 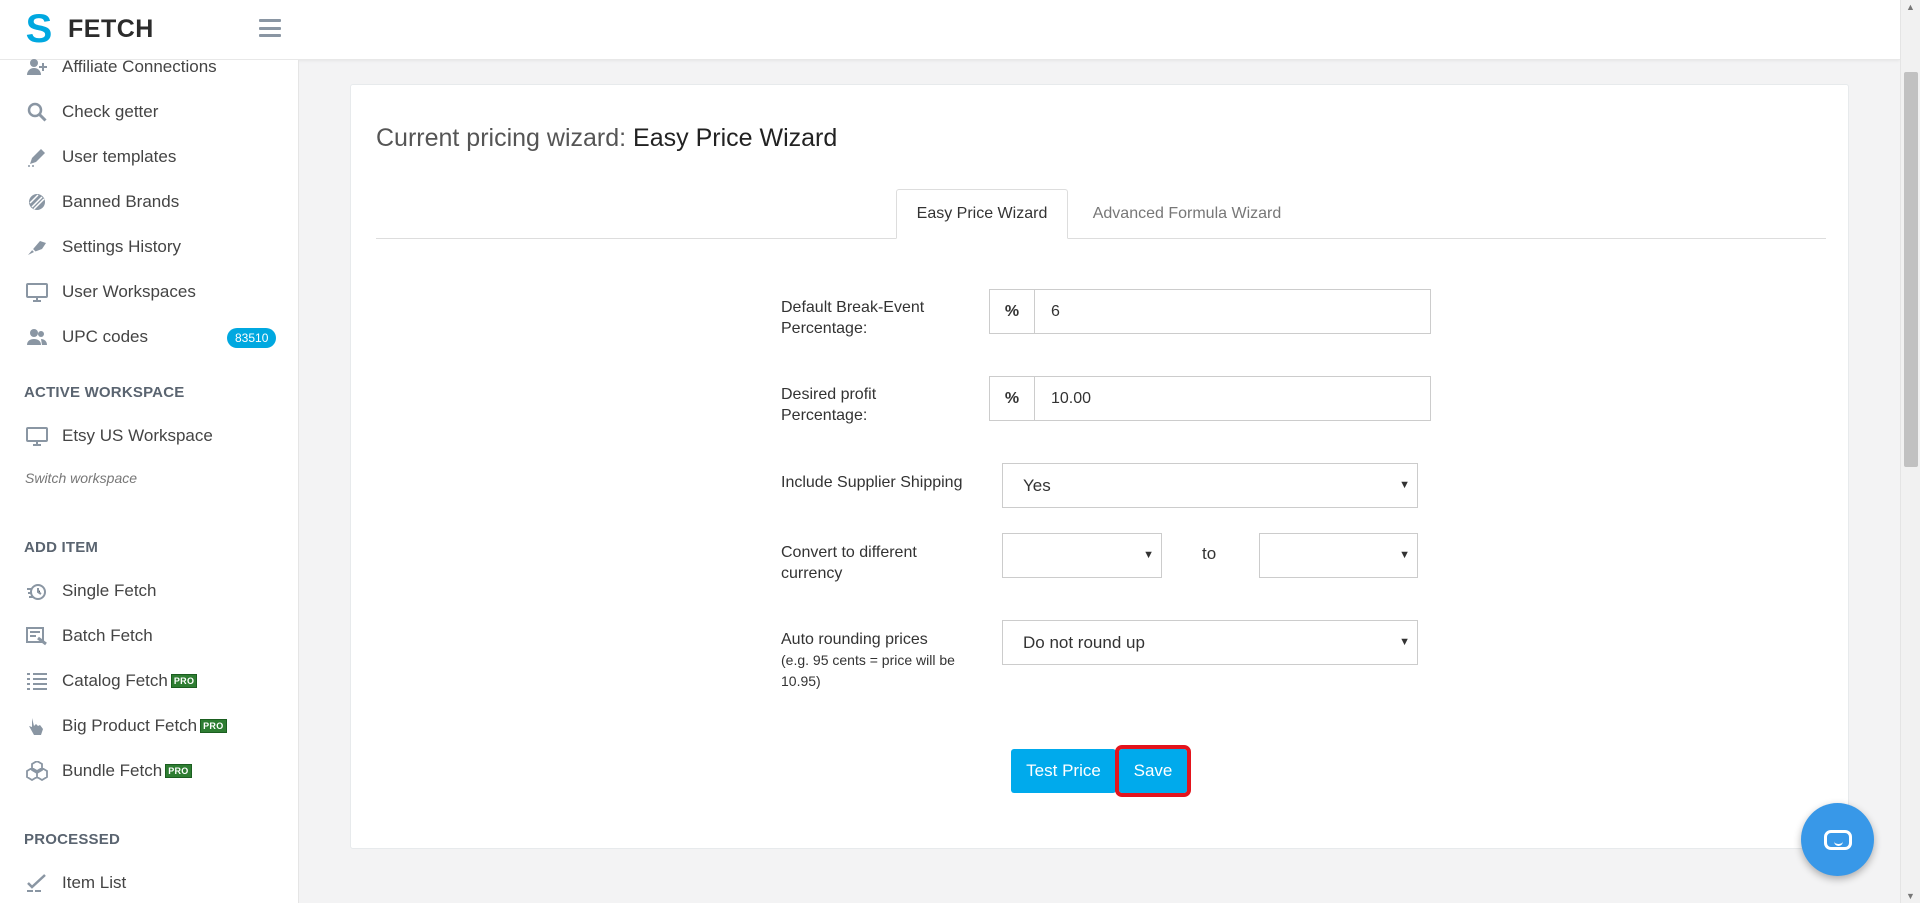 I want to click on tab-advanced-formula-wizard: Advanced Formula Wizard, so click(x=1187, y=214).